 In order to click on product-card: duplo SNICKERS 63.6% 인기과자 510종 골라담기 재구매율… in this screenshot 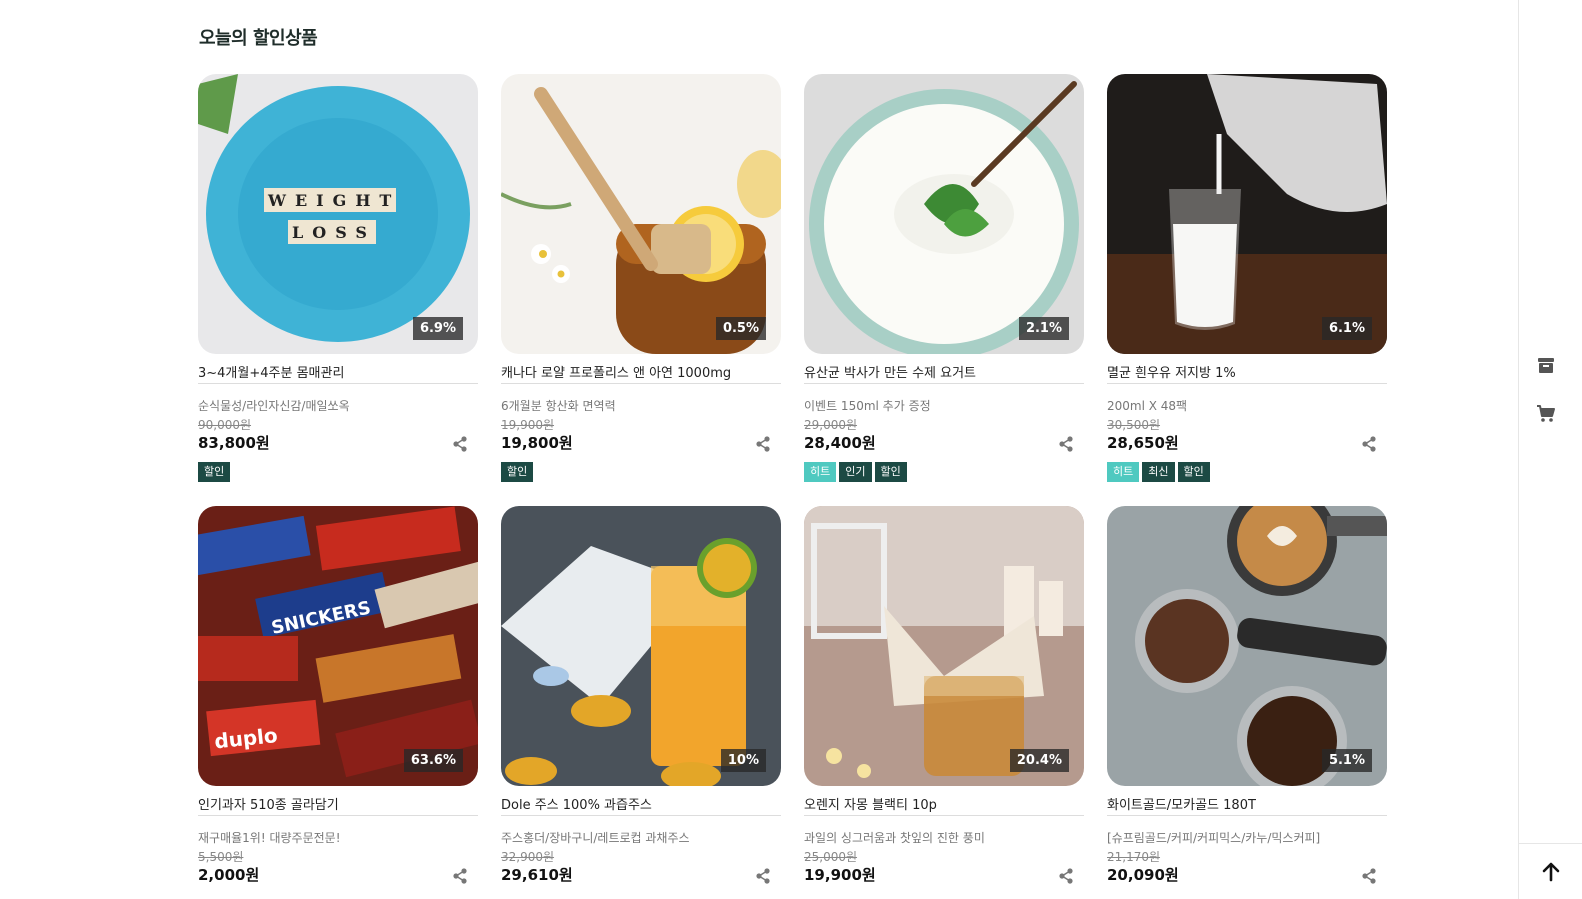, I will do `click(338, 702)`.